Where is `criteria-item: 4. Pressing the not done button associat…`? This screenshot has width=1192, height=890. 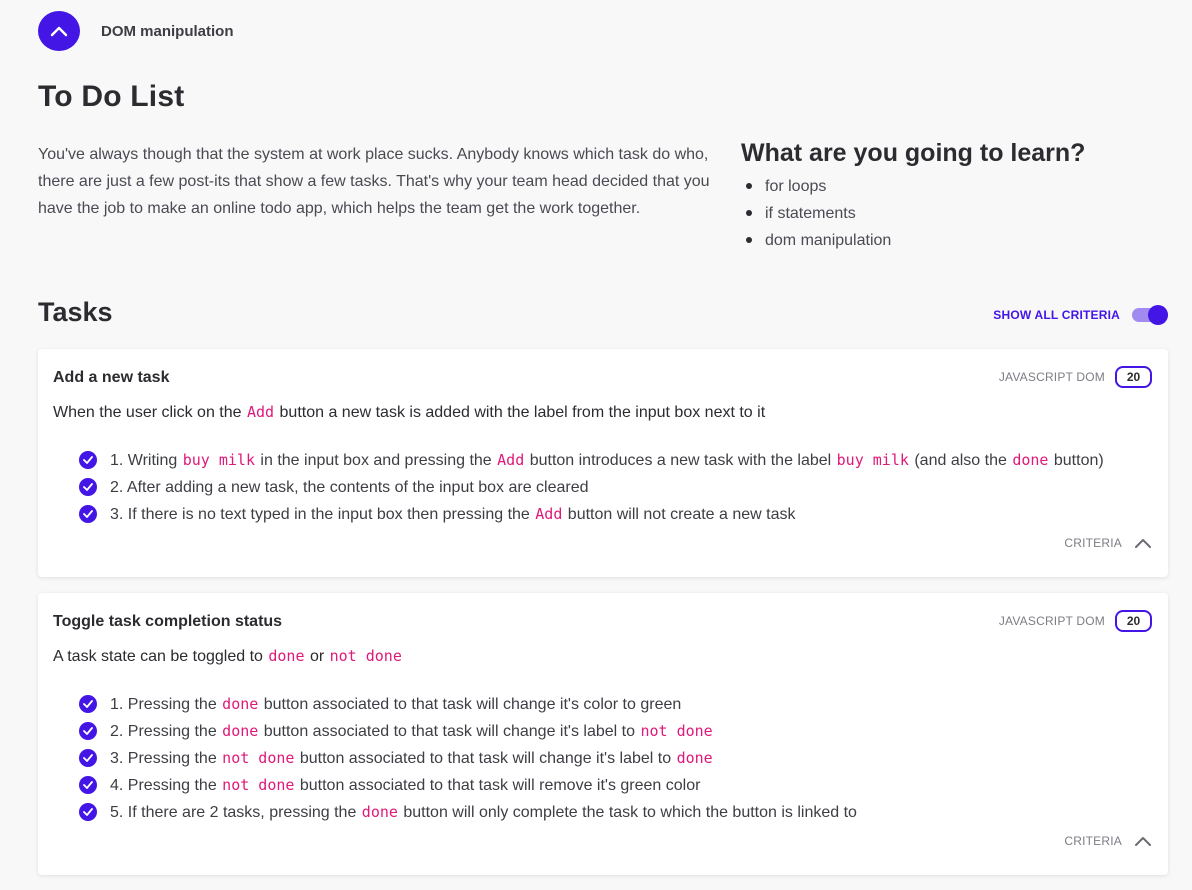
criteria-item: 4. Pressing the not done button associat… is located at coordinates (468, 785).